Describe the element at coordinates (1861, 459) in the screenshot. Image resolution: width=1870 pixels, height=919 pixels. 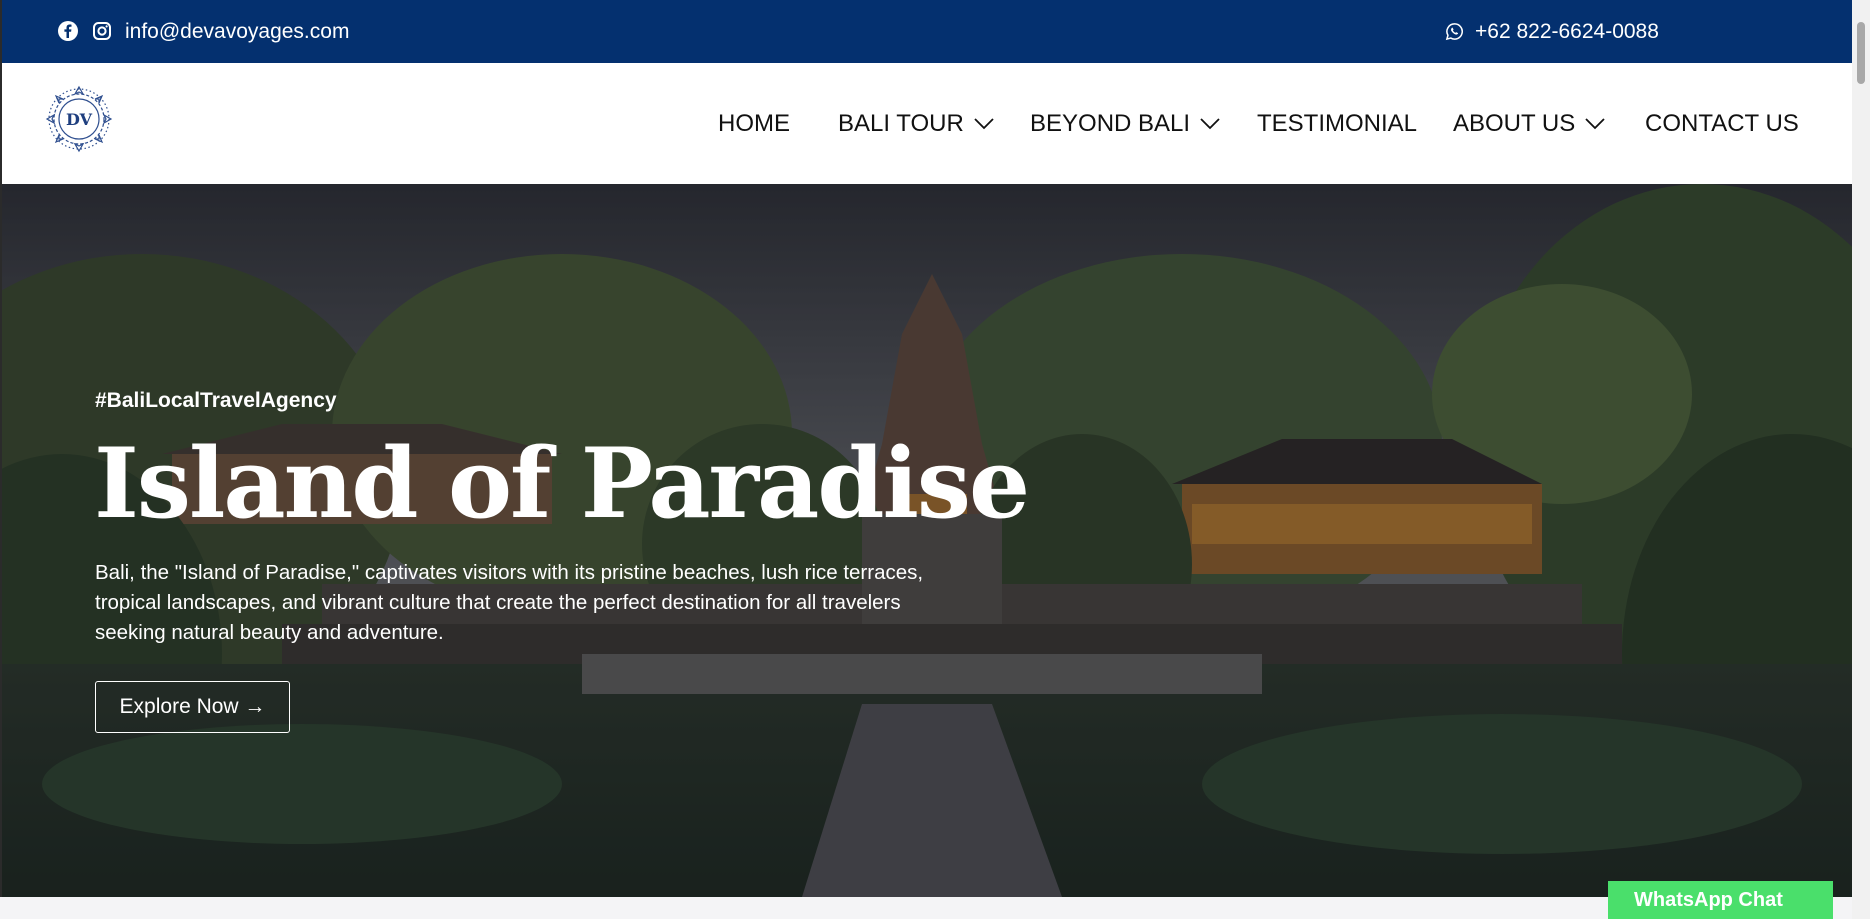
I see `vertical-scrollbar` at that location.